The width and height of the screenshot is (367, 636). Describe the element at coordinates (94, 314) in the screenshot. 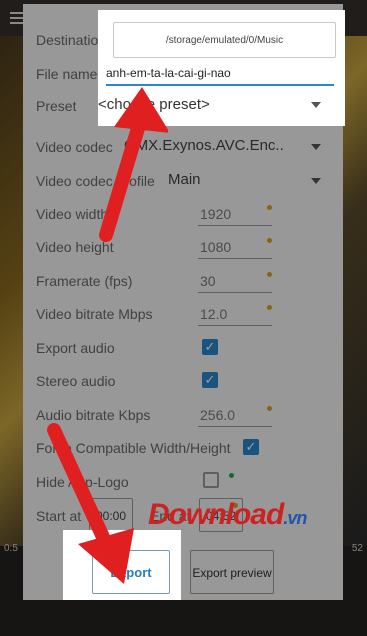

I see `video-bitrate-label: Video bitrate Mbps` at that location.